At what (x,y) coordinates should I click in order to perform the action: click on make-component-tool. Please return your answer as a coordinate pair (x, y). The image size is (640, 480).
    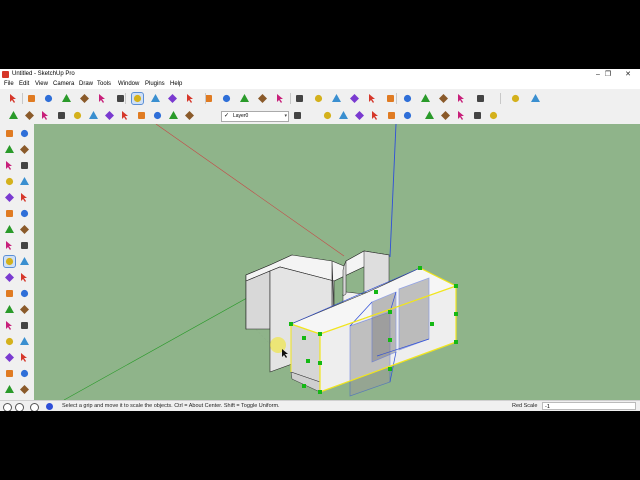
    Looking at the image, I should click on (24, 133).